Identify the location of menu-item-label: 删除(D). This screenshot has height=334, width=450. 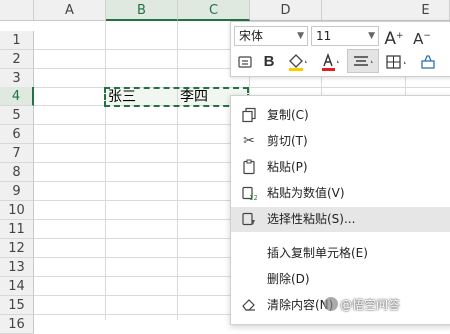
(288, 279).